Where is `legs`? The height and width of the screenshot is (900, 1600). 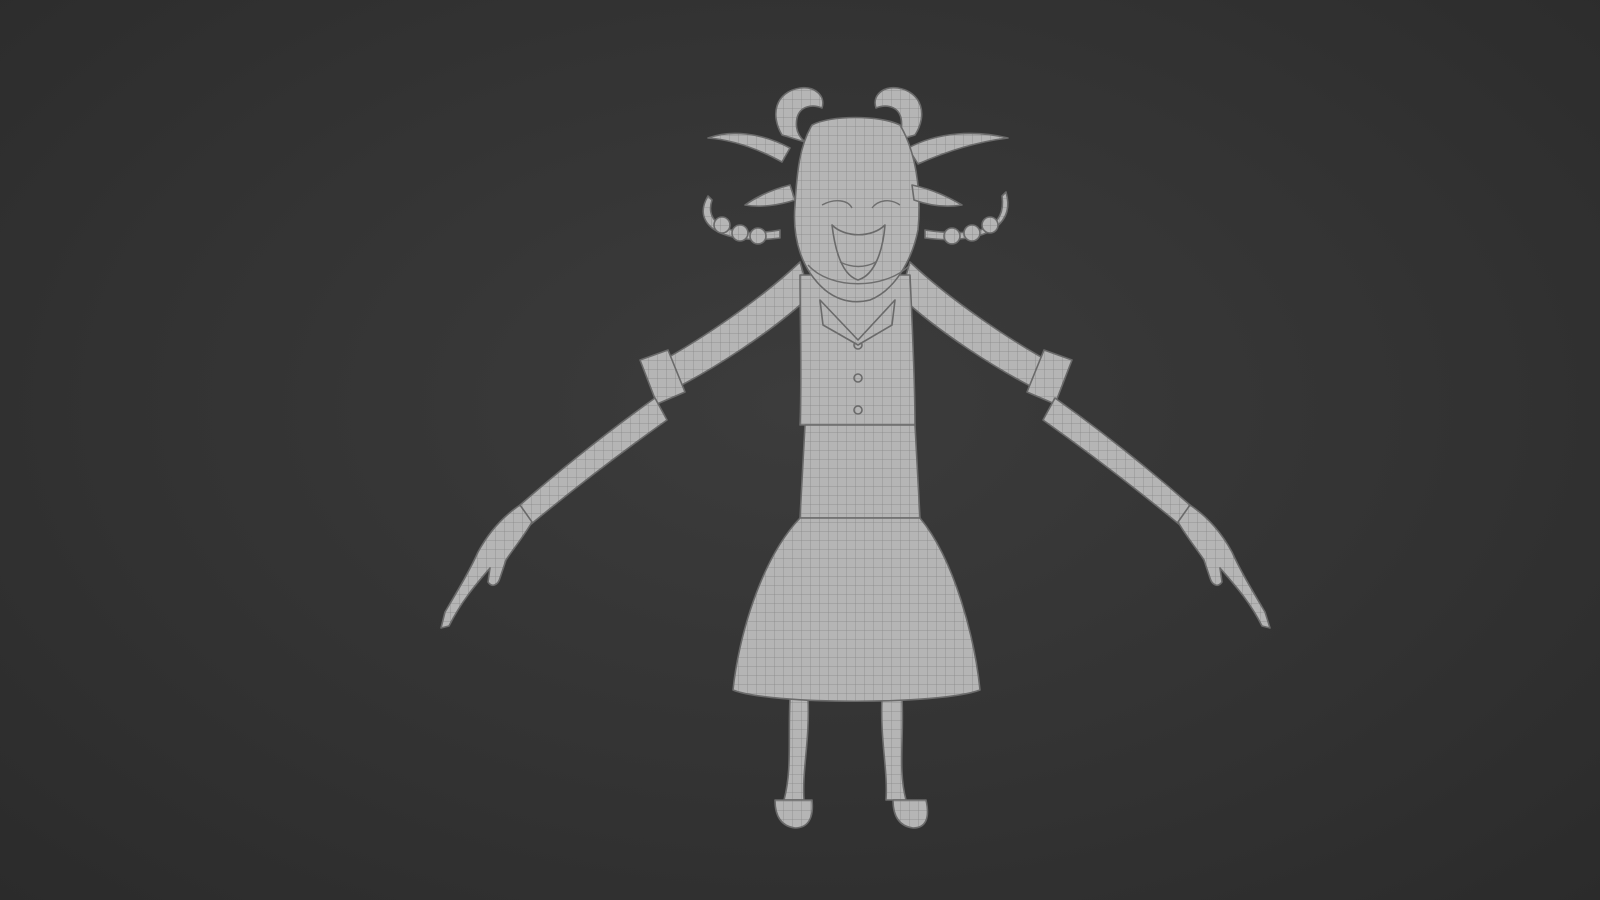 legs is located at coordinates (851, 763).